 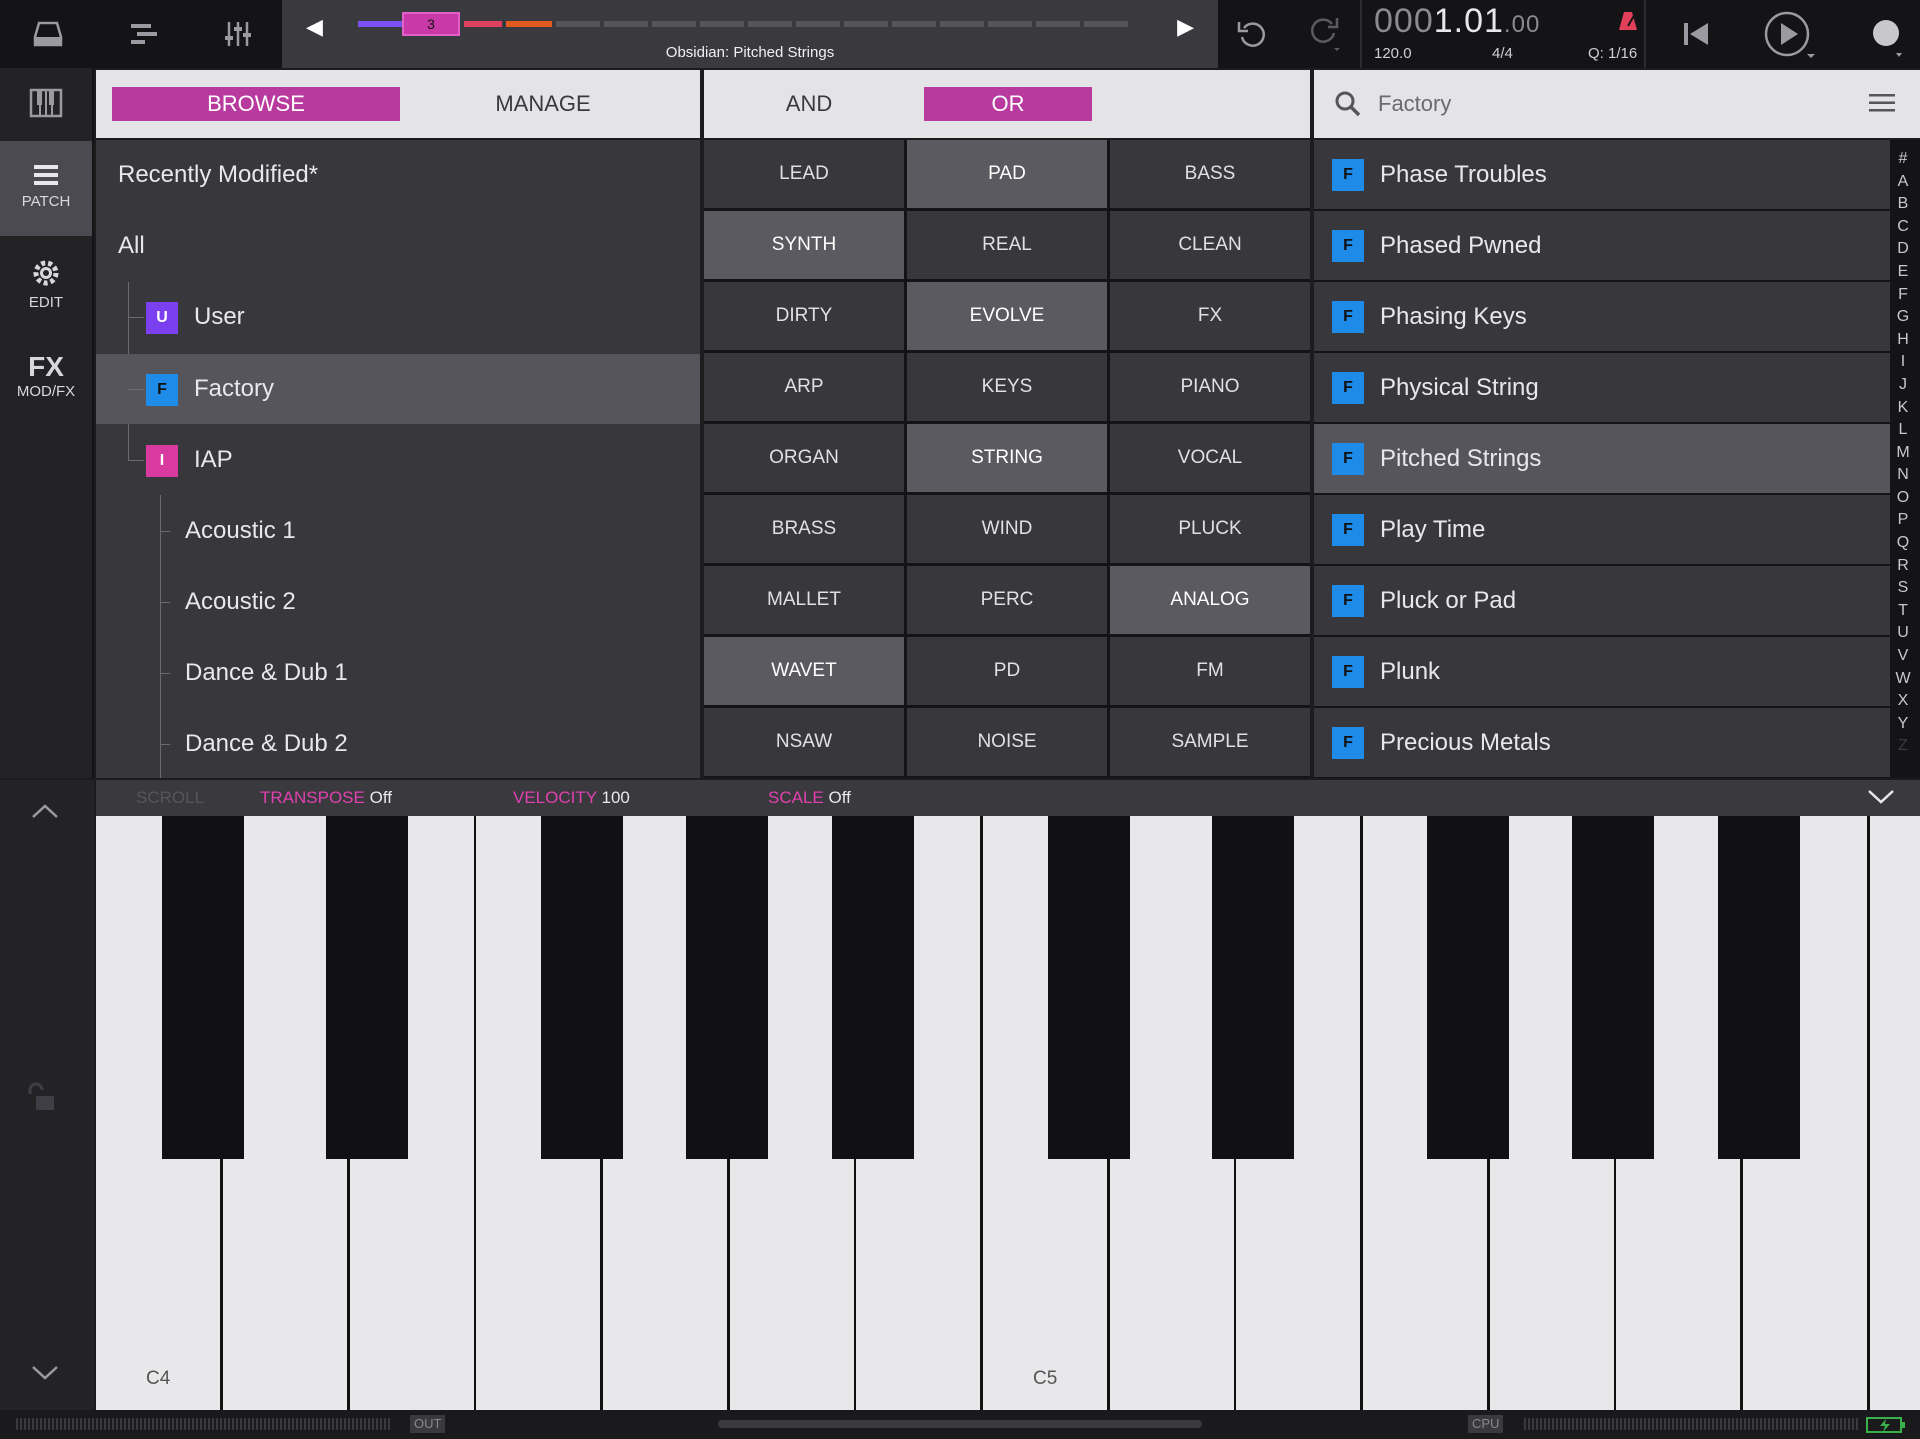 What do you see at coordinates (1881, 34) in the screenshot?
I see `record-icon` at bounding box center [1881, 34].